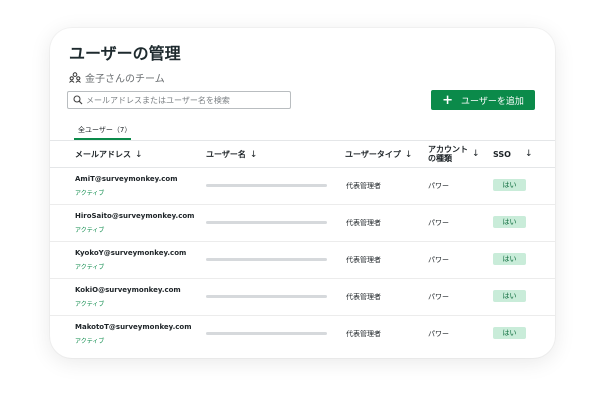 This screenshot has width=604, height=400. I want to click on column-header-sso: SSO ↓, so click(513, 154).